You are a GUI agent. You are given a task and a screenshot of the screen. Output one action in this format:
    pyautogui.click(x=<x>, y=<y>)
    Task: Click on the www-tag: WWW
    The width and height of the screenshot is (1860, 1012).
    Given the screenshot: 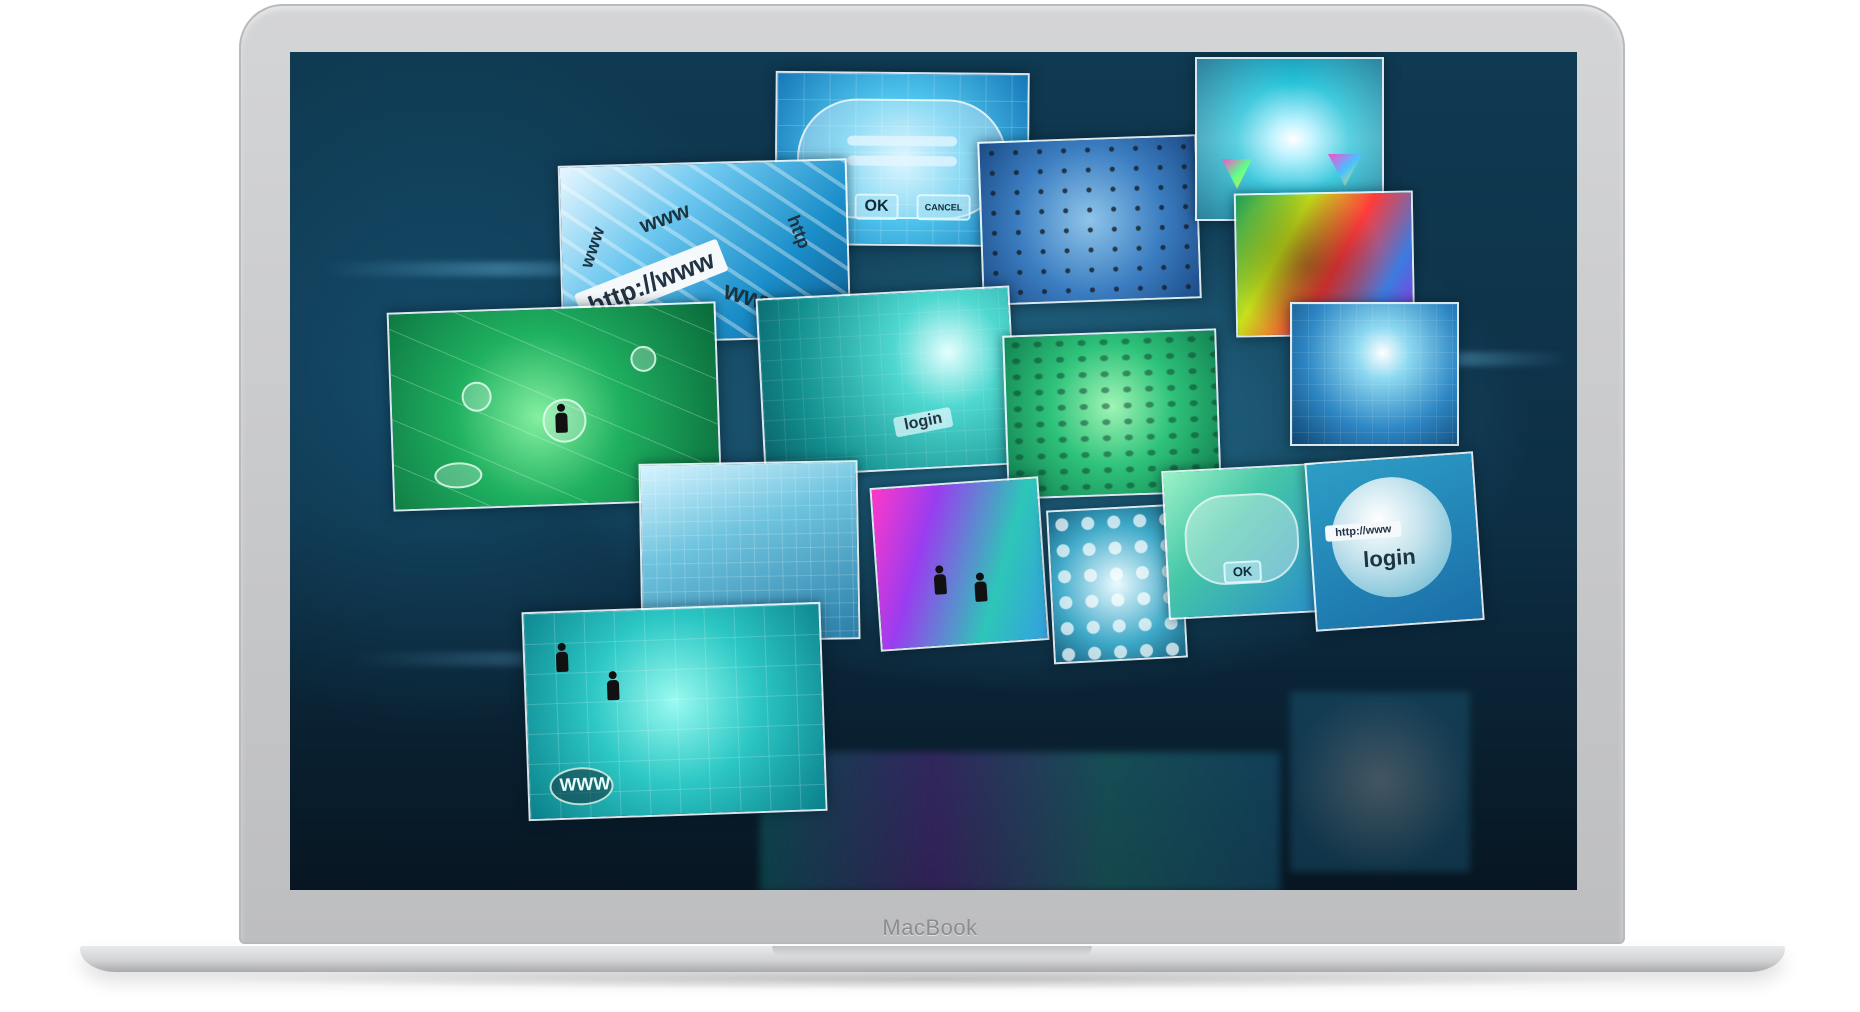 What is the action you would take?
    pyautogui.click(x=585, y=784)
    